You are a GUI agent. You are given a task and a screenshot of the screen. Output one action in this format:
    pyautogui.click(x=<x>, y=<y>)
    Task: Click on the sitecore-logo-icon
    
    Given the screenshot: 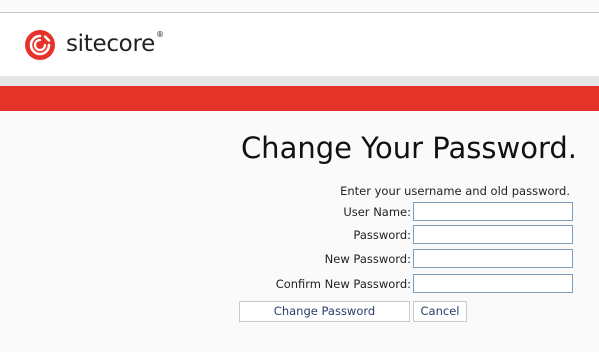 What is the action you would take?
    pyautogui.click(x=40, y=45)
    